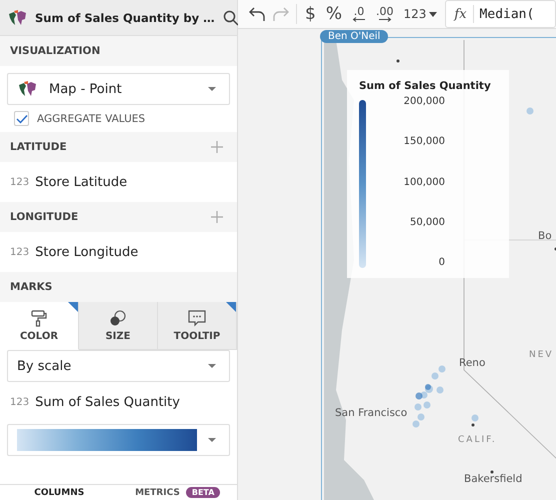 This screenshot has height=500, width=556. What do you see at coordinates (371, 413) in the screenshot?
I see `city-label: San Francisco` at bounding box center [371, 413].